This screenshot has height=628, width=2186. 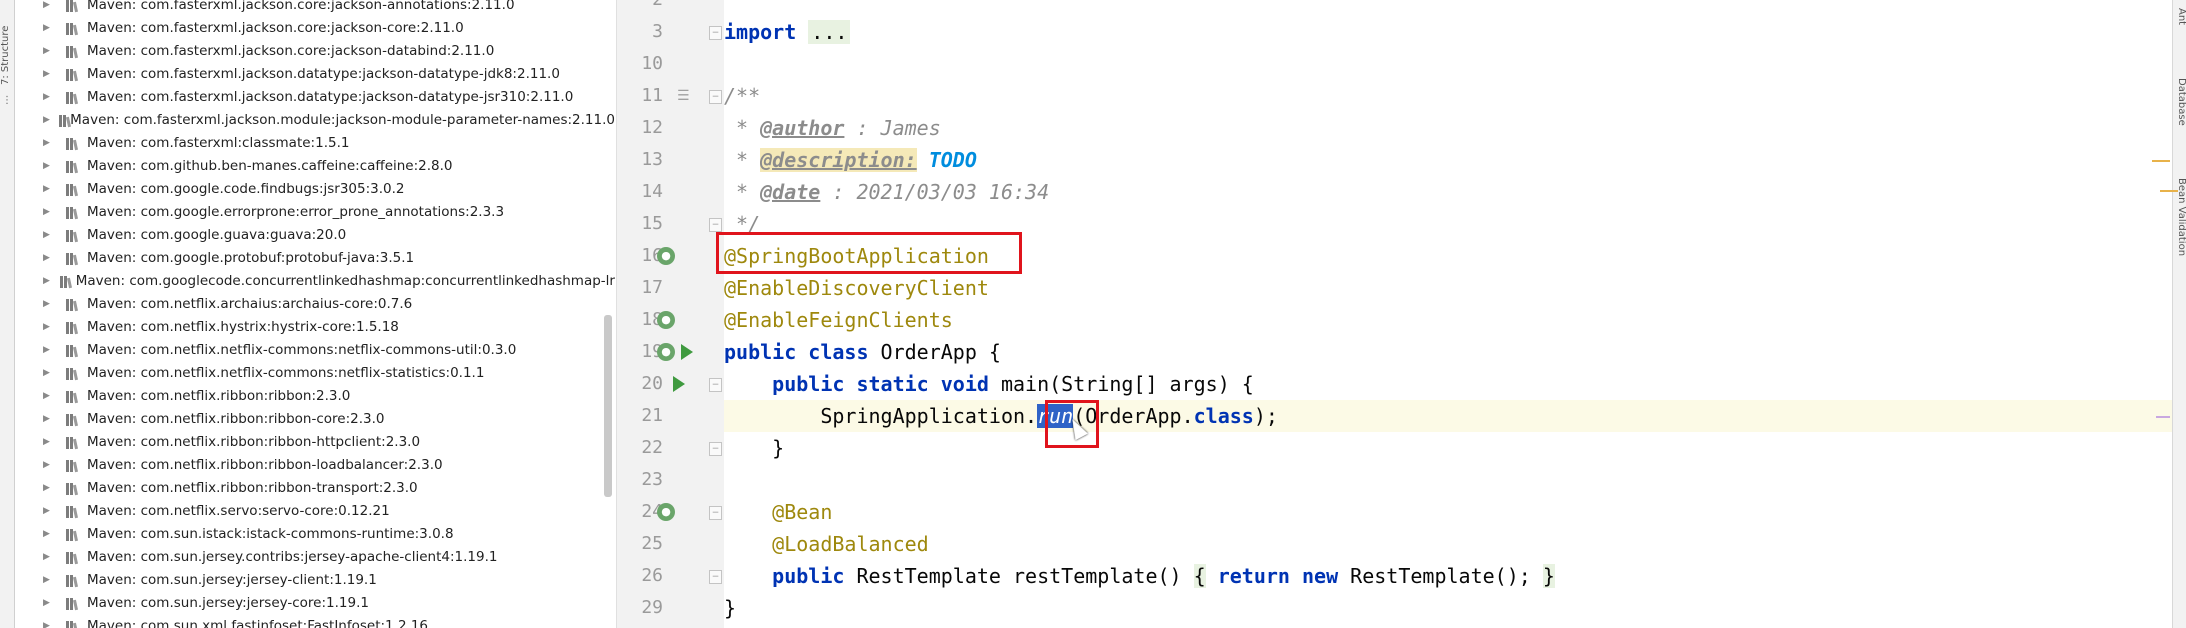 I want to click on gutter-line: 18 ●, so click(x=671, y=320).